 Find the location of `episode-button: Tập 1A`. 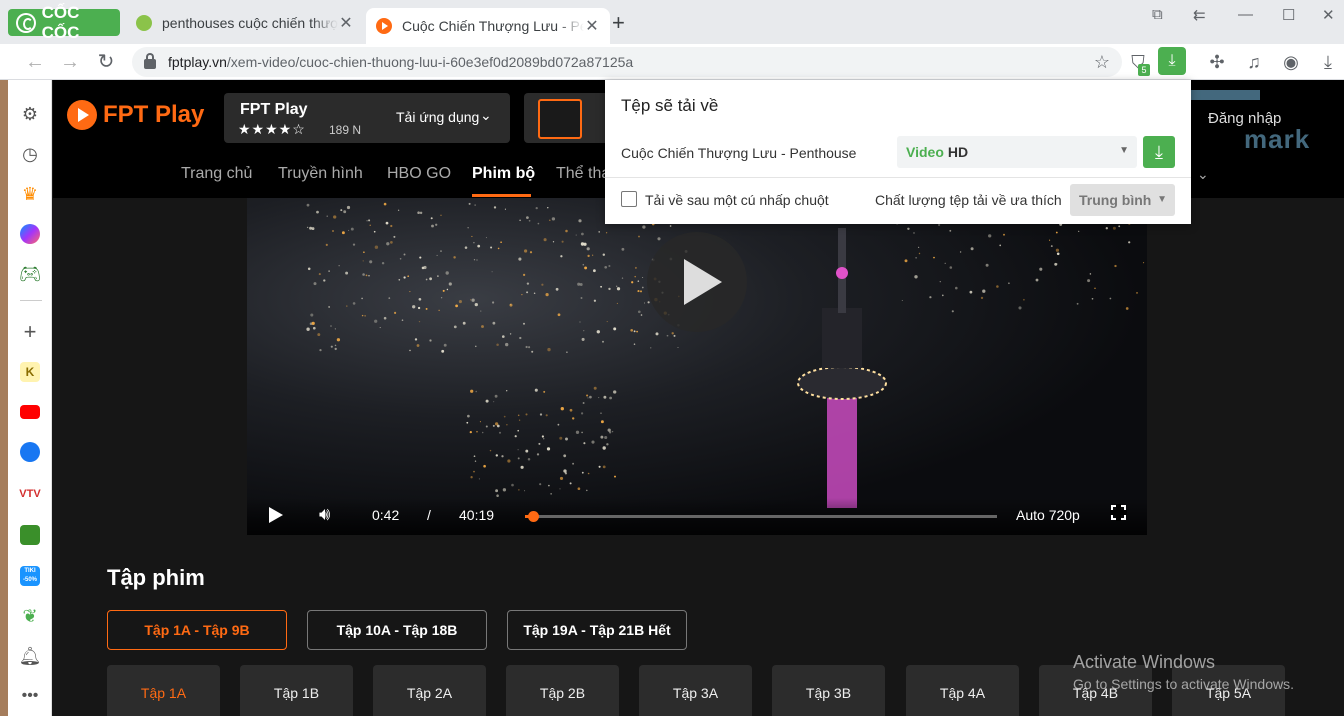

episode-button: Tập 1A is located at coordinates (163, 690).